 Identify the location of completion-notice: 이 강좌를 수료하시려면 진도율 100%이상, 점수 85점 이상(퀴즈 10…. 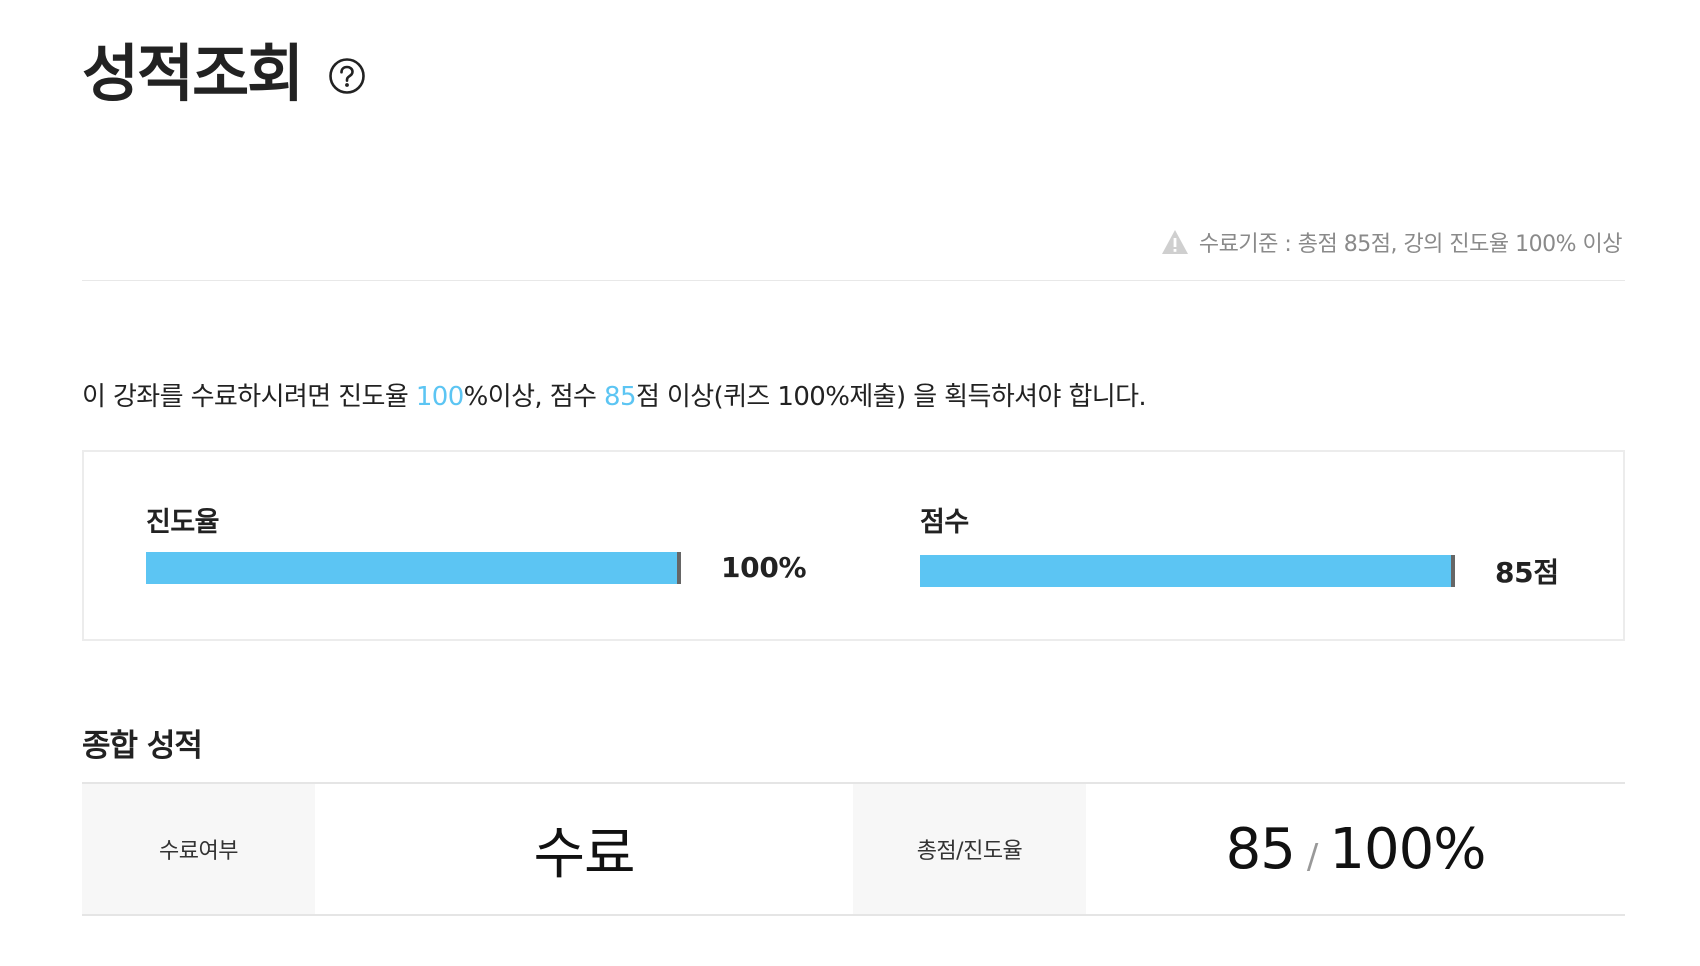
(614, 394).